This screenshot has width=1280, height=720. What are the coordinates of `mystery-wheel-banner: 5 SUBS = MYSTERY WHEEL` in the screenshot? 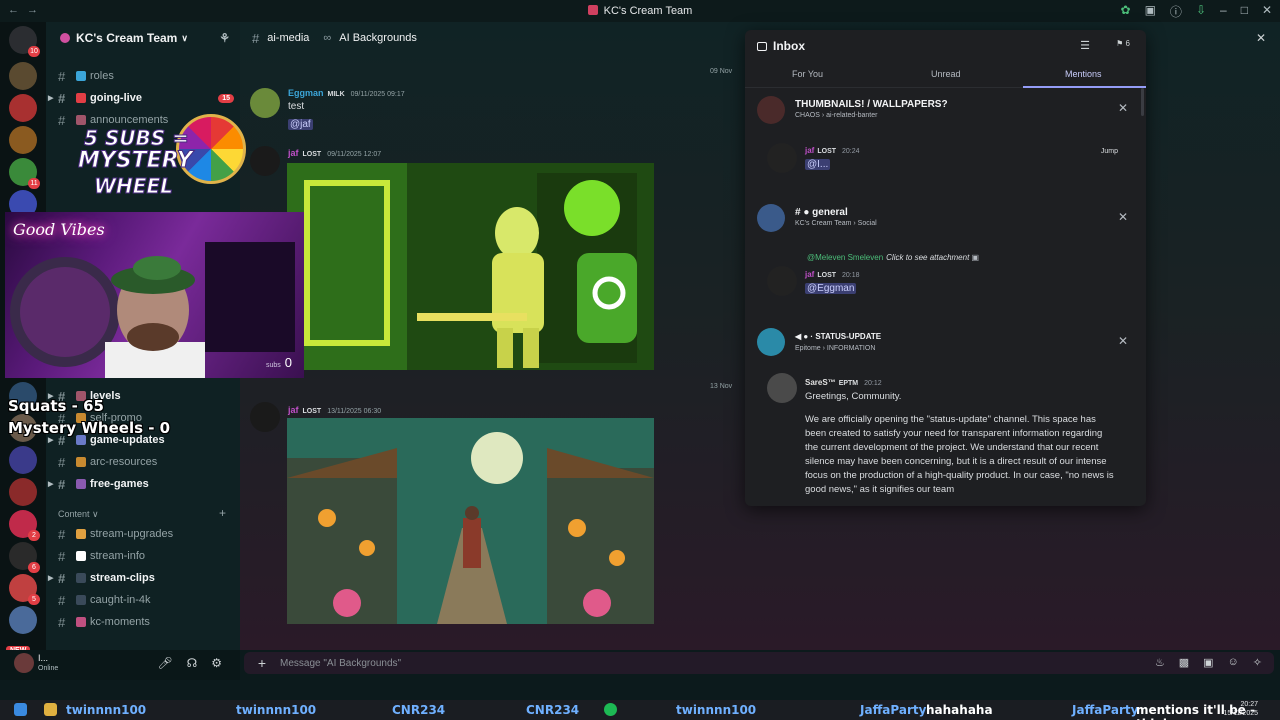 It's located at (136, 162).